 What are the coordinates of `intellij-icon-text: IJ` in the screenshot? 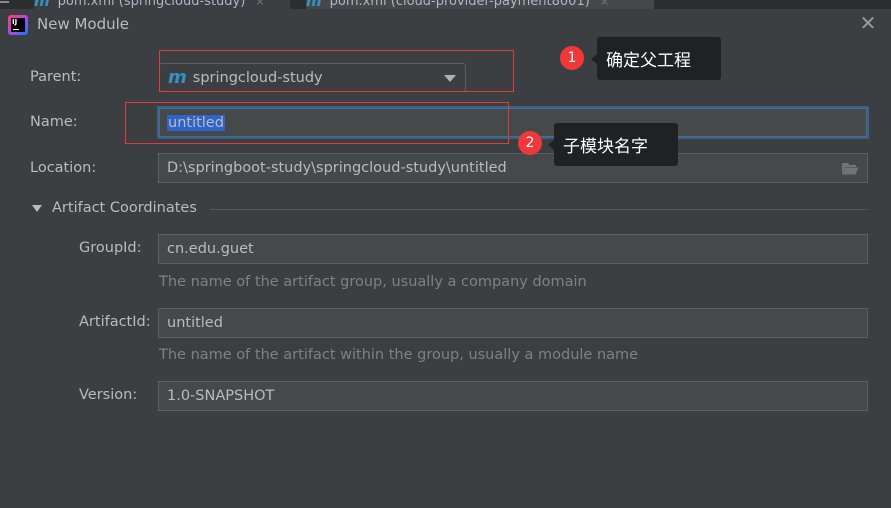 It's located at (15, 22).